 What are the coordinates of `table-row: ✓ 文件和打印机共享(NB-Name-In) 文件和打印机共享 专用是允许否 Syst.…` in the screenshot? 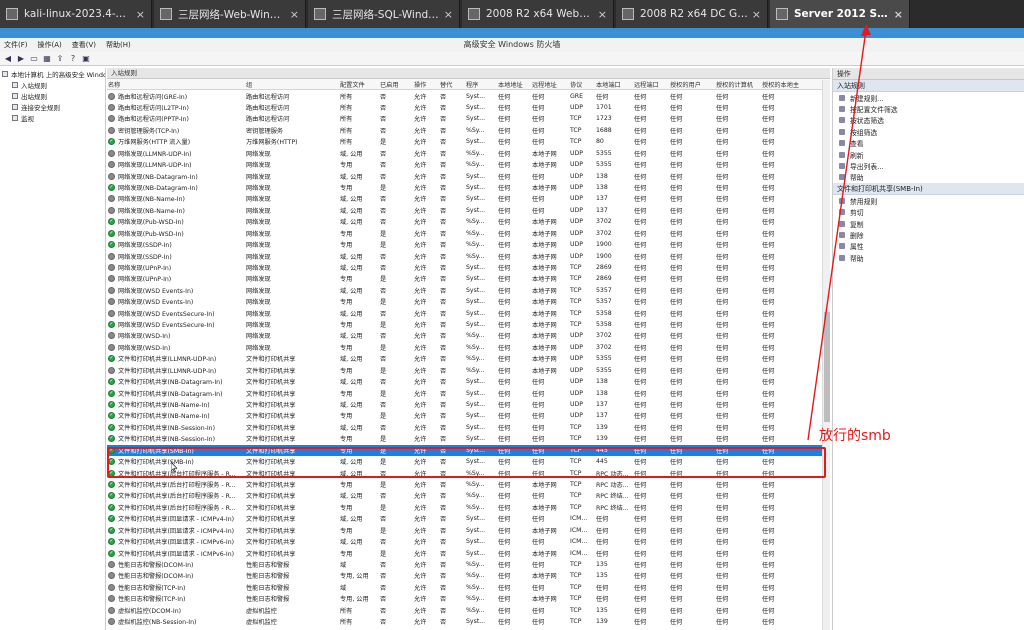 It's located at (468, 415).